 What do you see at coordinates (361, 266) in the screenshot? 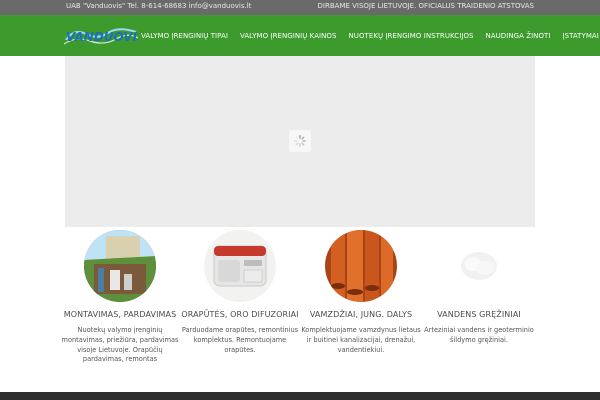
I see `feature-image-vamzdziai` at bounding box center [361, 266].